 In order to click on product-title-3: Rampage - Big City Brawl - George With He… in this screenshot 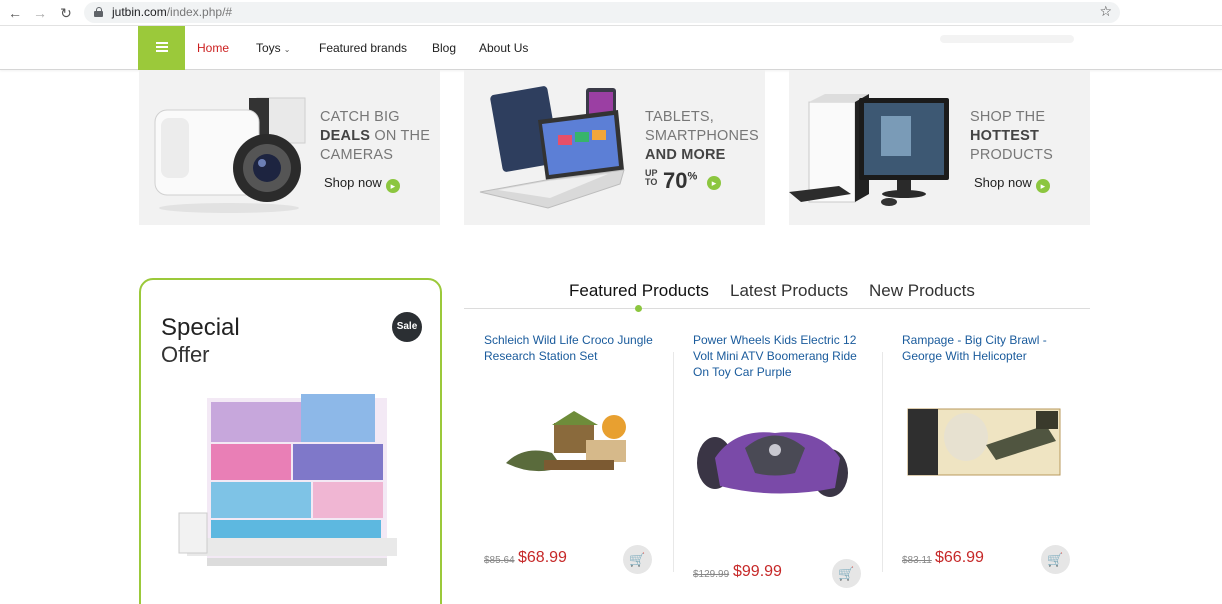, I will do `click(974, 348)`.